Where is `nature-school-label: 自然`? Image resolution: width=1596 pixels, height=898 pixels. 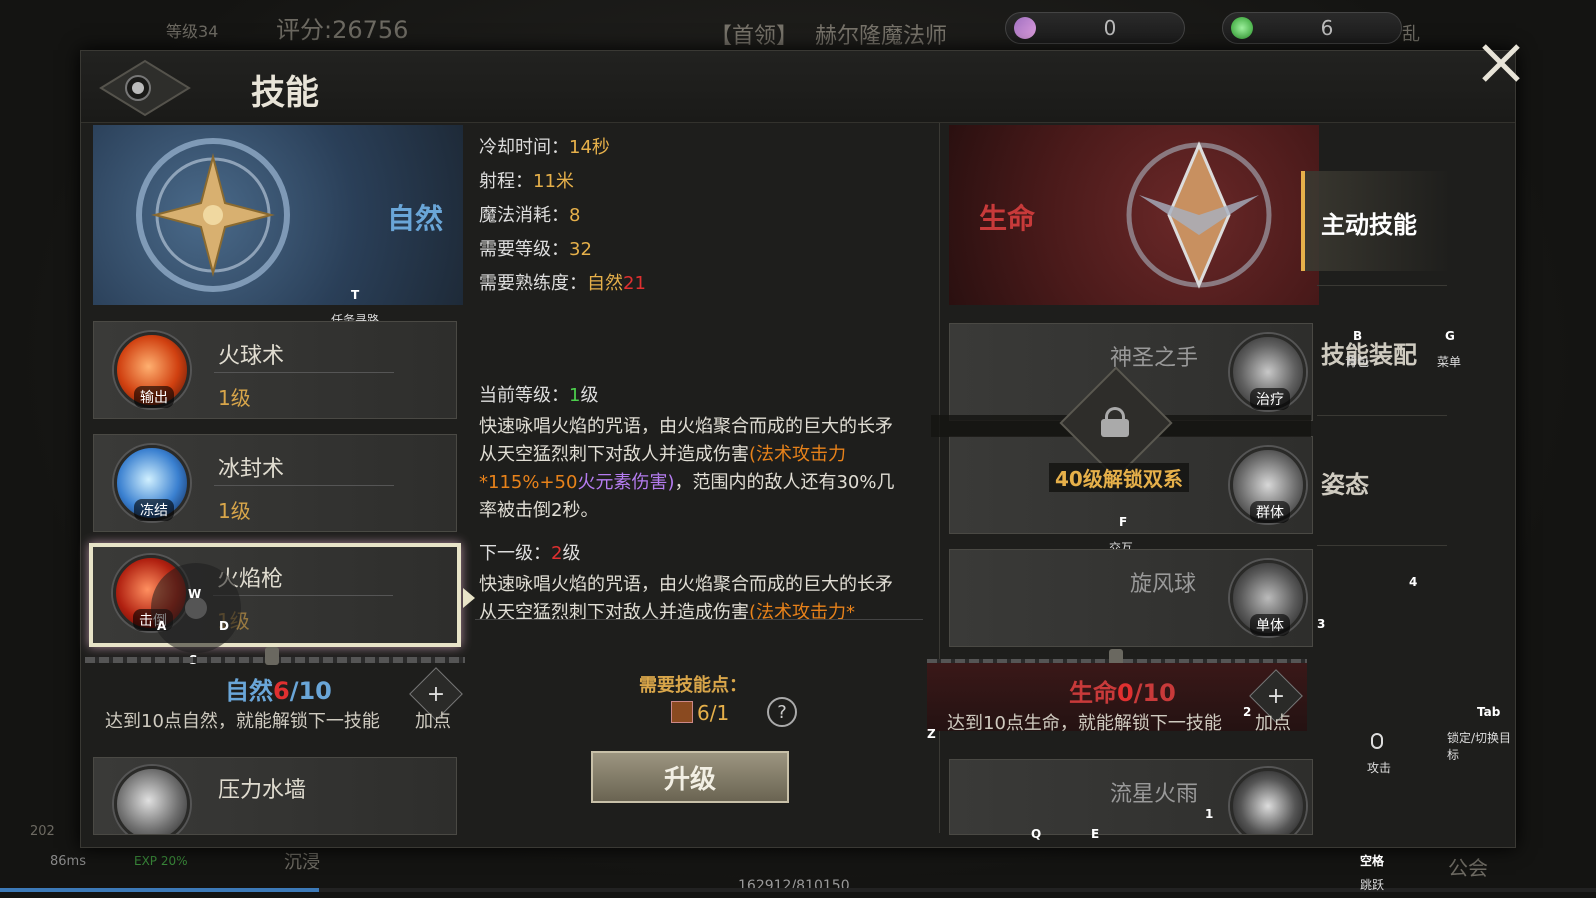
nature-school-label: 自然 is located at coordinates (249, 691).